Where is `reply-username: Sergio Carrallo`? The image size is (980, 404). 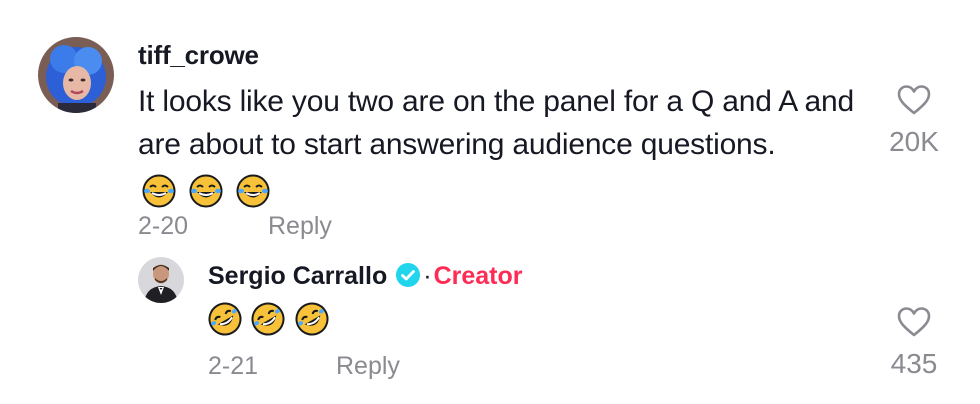 reply-username: Sergio Carrallo is located at coordinates (297, 276).